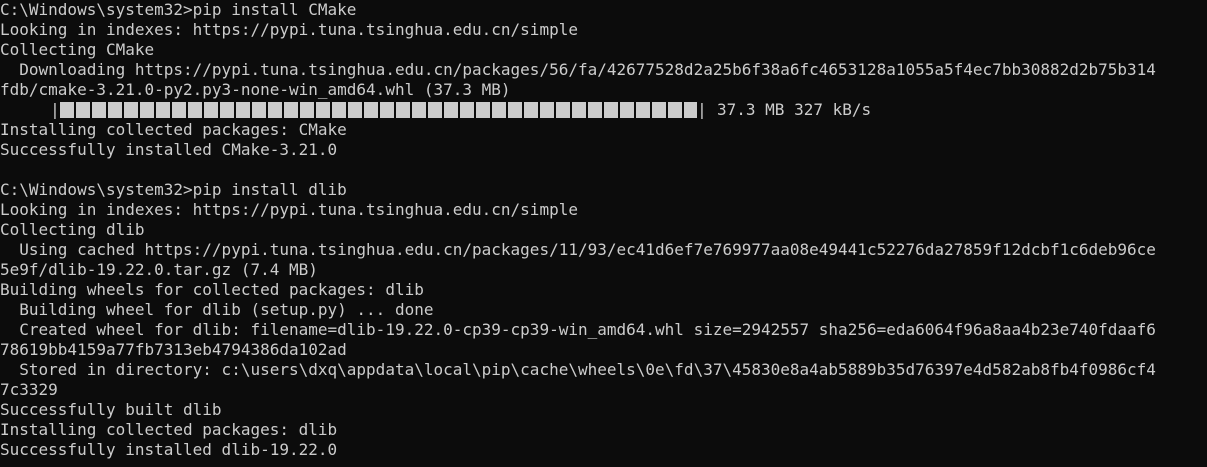 This screenshot has height=467, width=1207. What do you see at coordinates (794, 109) in the screenshot?
I see `progress-stats: 37.3 MB 327 kB/s` at bounding box center [794, 109].